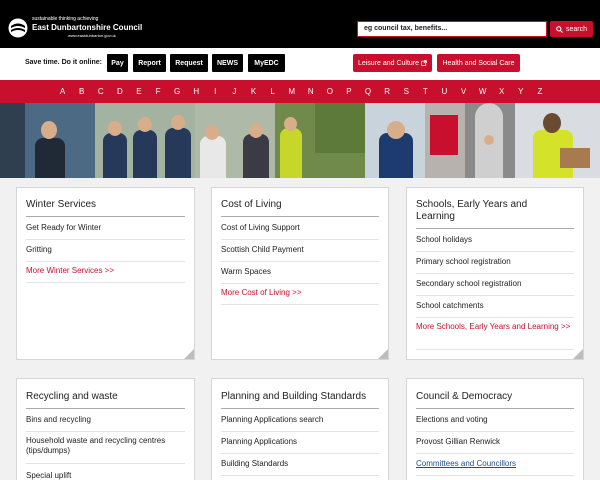 The height and width of the screenshot is (480, 600). What do you see at coordinates (444, 91) in the screenshot?
I see `az-link-u: U` at bounding box center [444, 91].